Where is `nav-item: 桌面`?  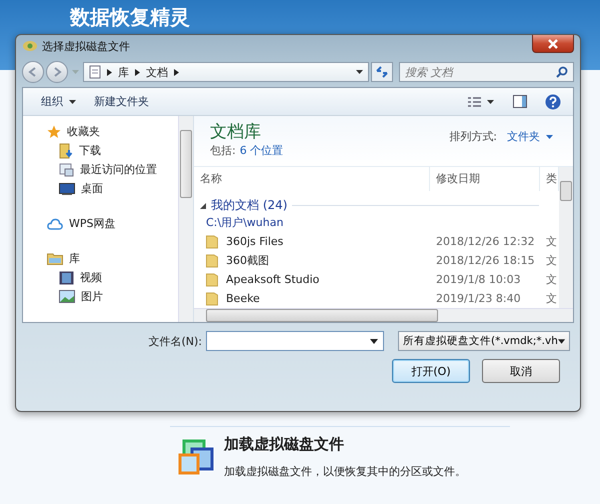
nav-item: 桌面 is located at coordinates (112, 188).